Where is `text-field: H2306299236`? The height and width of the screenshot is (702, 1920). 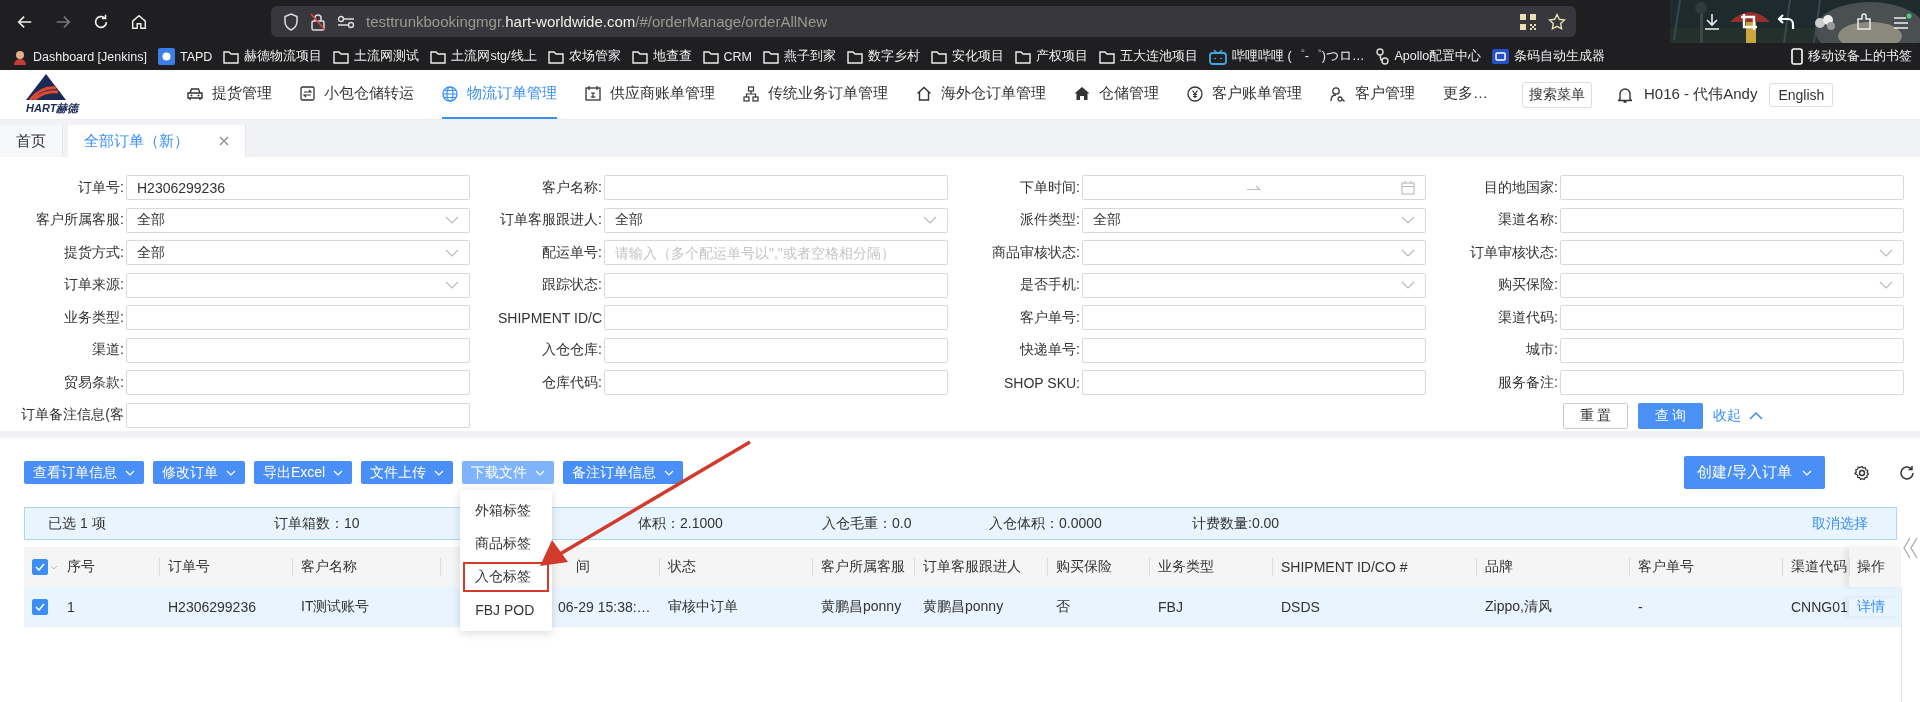
text-field: H2306299236 is located at coordinates (298, 187).